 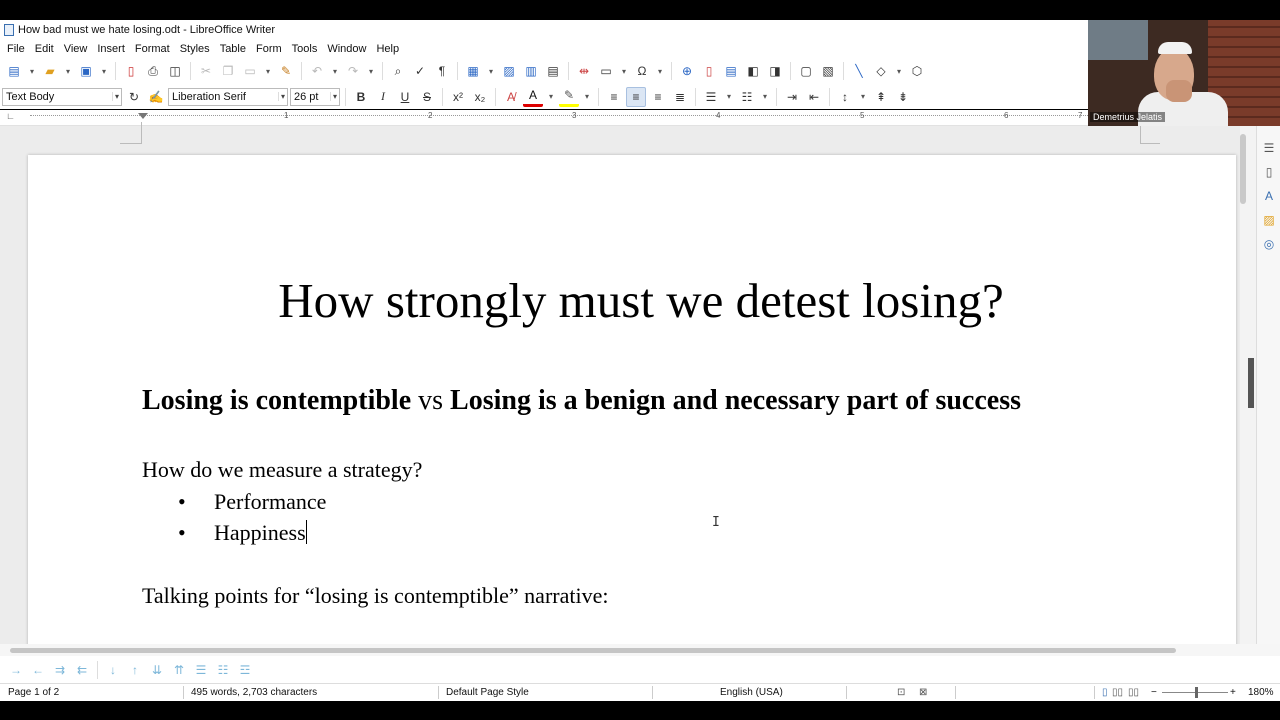 I want to click on italic-icon: I, so click(x=383, y=97).